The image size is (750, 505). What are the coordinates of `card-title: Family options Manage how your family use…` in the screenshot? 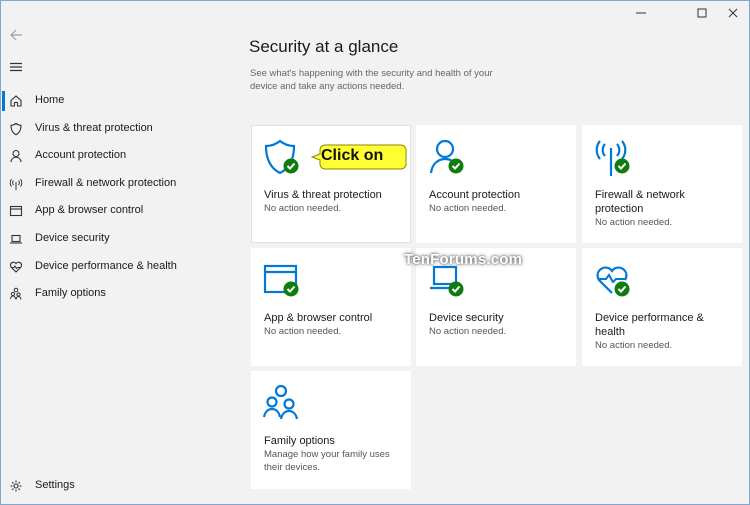 It's located at (334, 454).